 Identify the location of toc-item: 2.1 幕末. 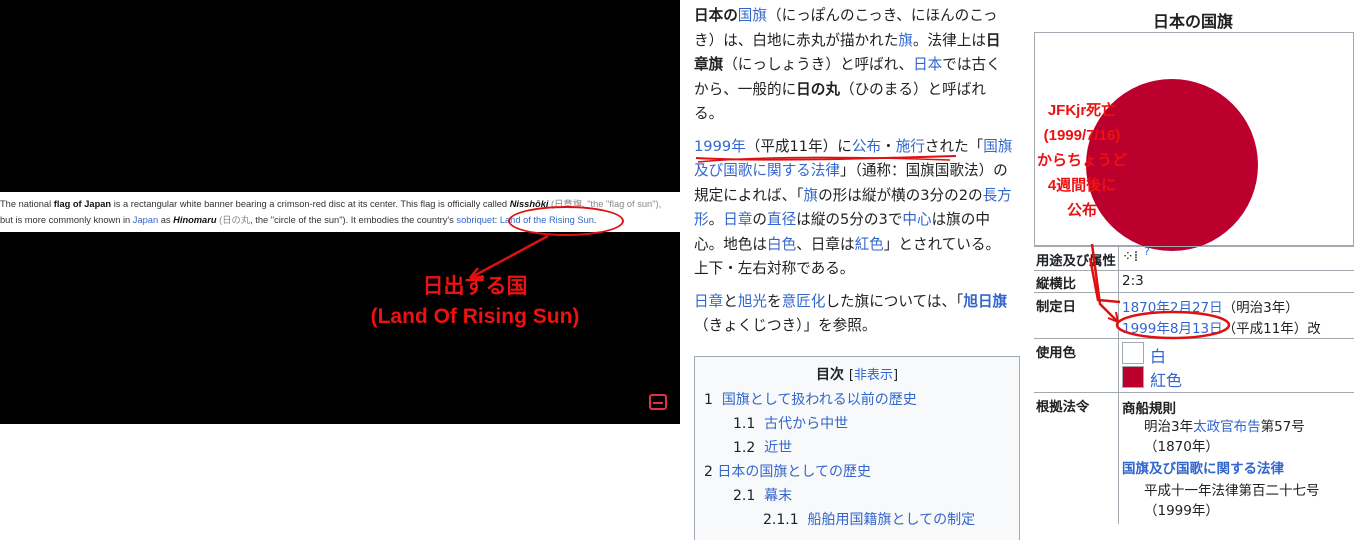
(857, 496).